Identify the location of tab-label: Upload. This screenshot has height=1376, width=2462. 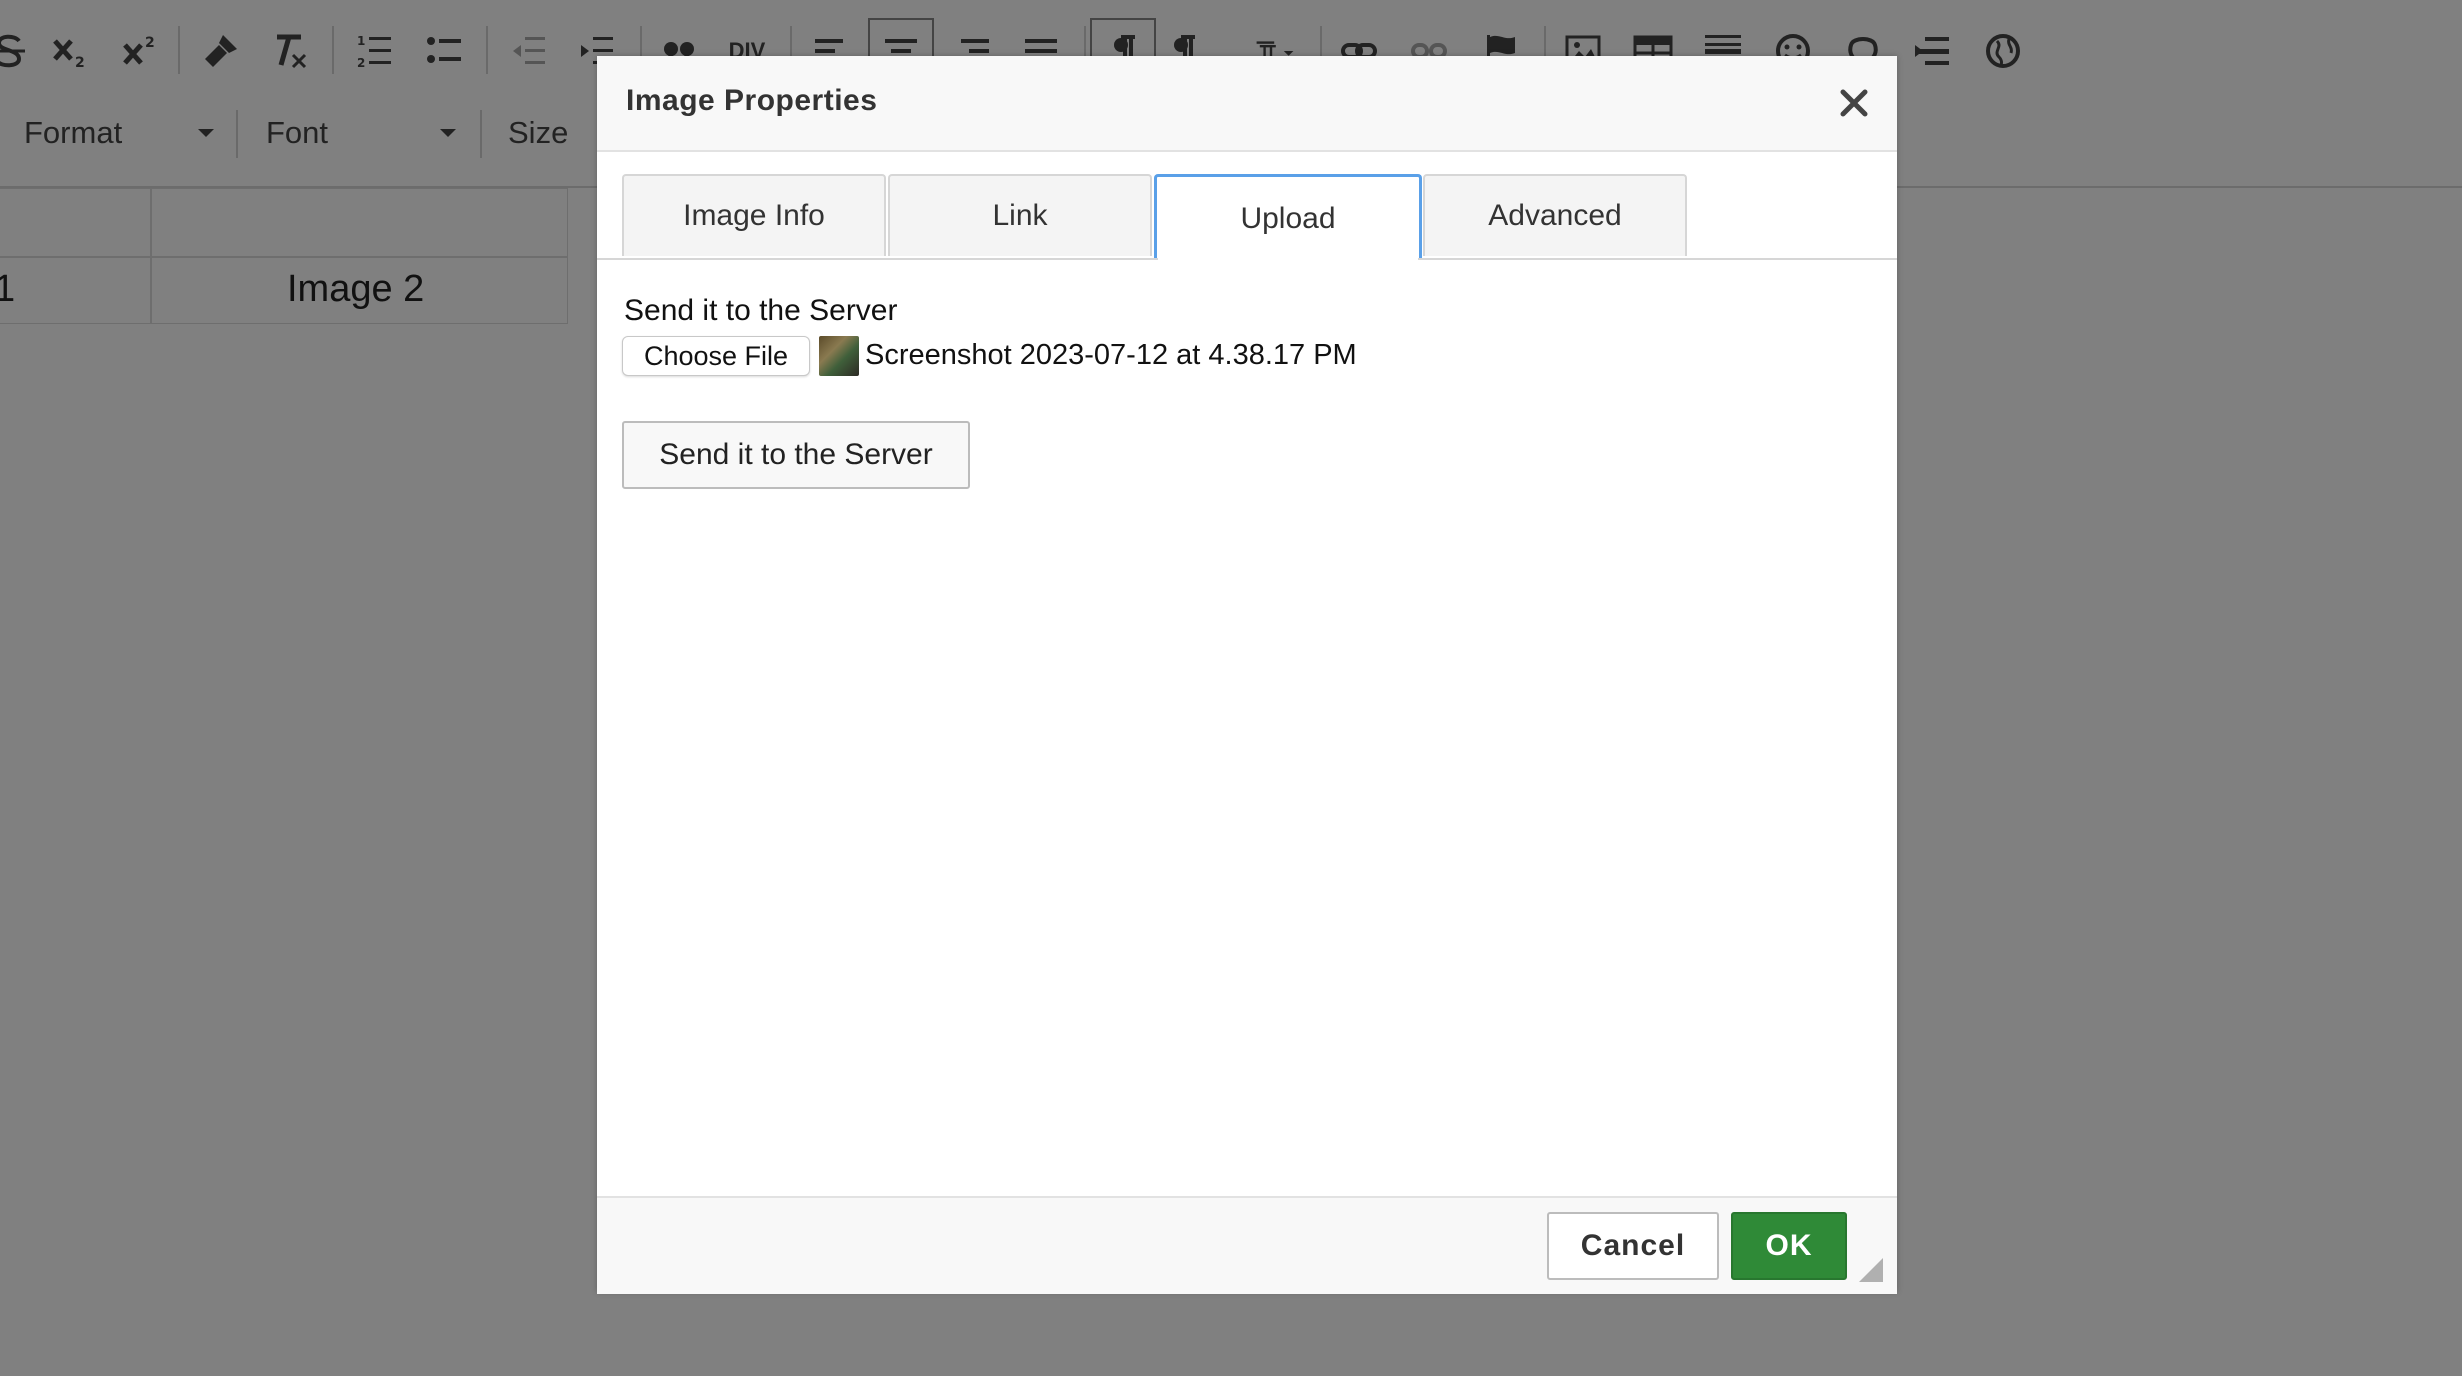
(1288, 218).